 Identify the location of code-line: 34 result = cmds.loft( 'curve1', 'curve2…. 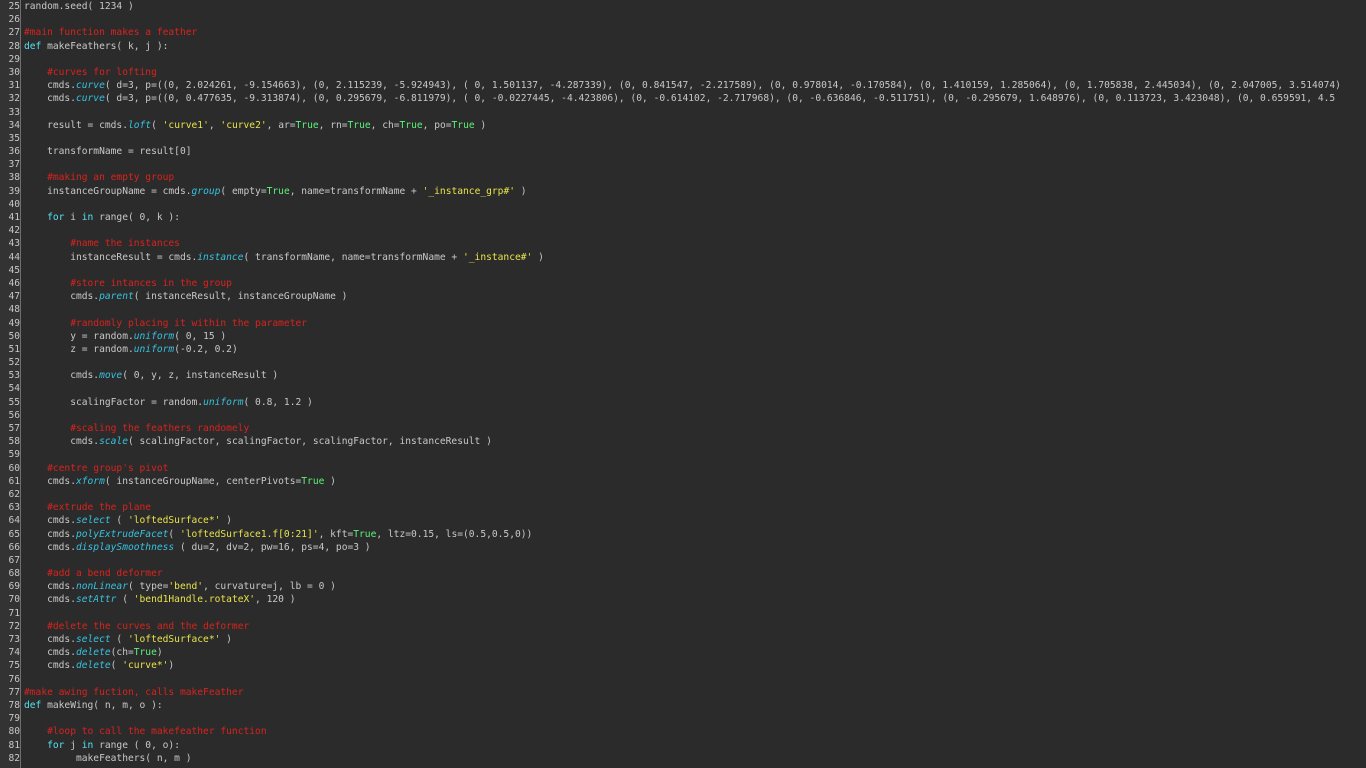
(683, 125).